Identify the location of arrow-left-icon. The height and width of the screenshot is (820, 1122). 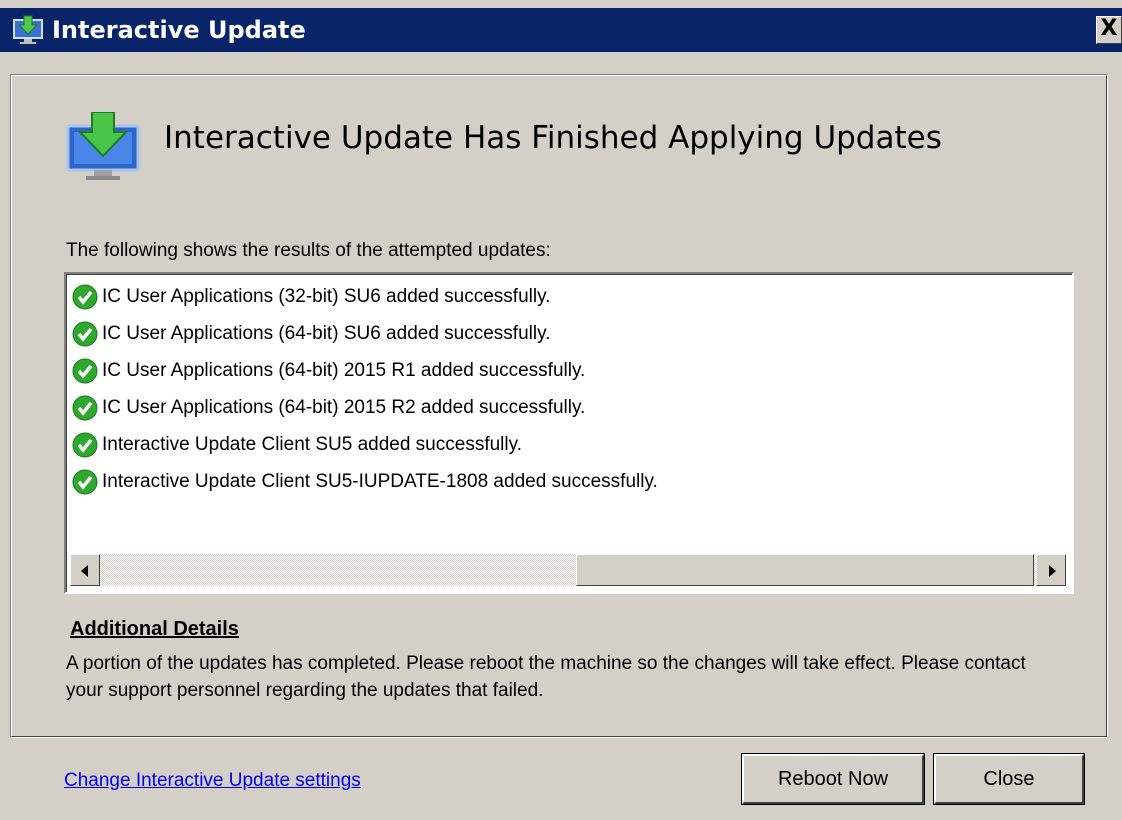
(84, 571).